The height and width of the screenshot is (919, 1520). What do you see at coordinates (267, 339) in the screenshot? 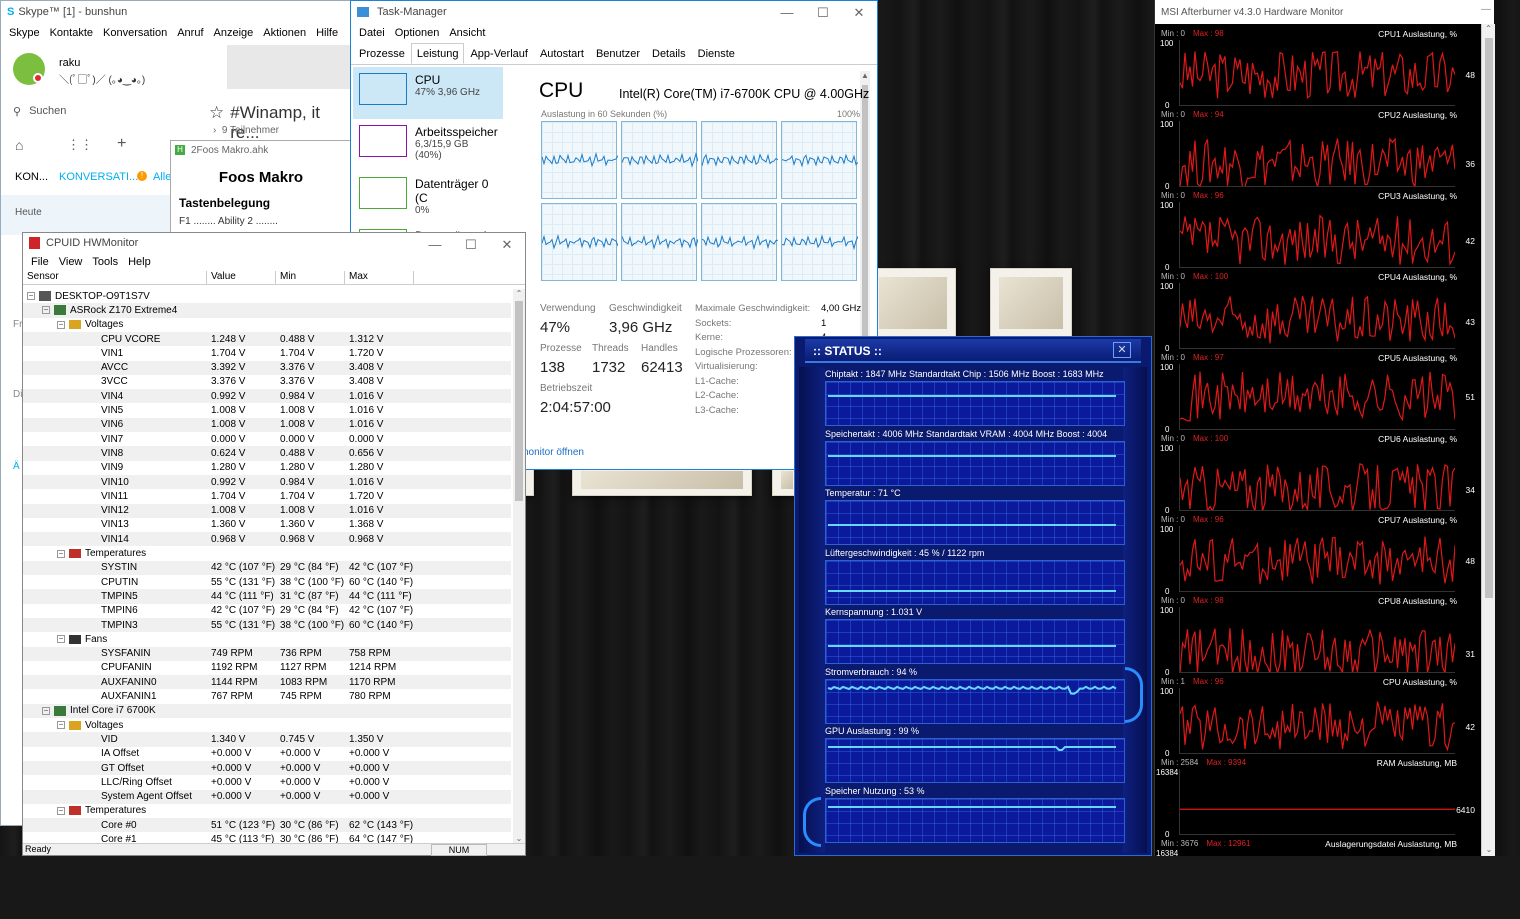
I see `table-row: CPU VCORE 1.248 V 0.488 V 1.312 V` at bounding box center [267, 339].